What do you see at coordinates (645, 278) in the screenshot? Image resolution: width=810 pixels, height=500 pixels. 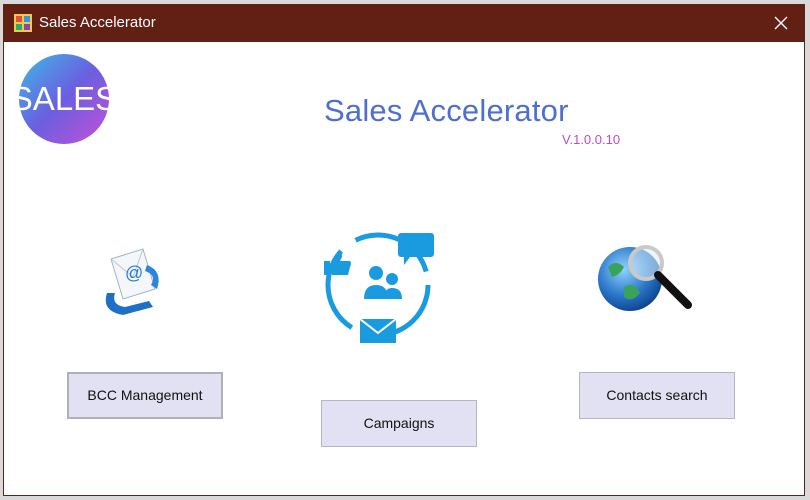 I see `globe-search-icon` at bounding box center [645, 278].